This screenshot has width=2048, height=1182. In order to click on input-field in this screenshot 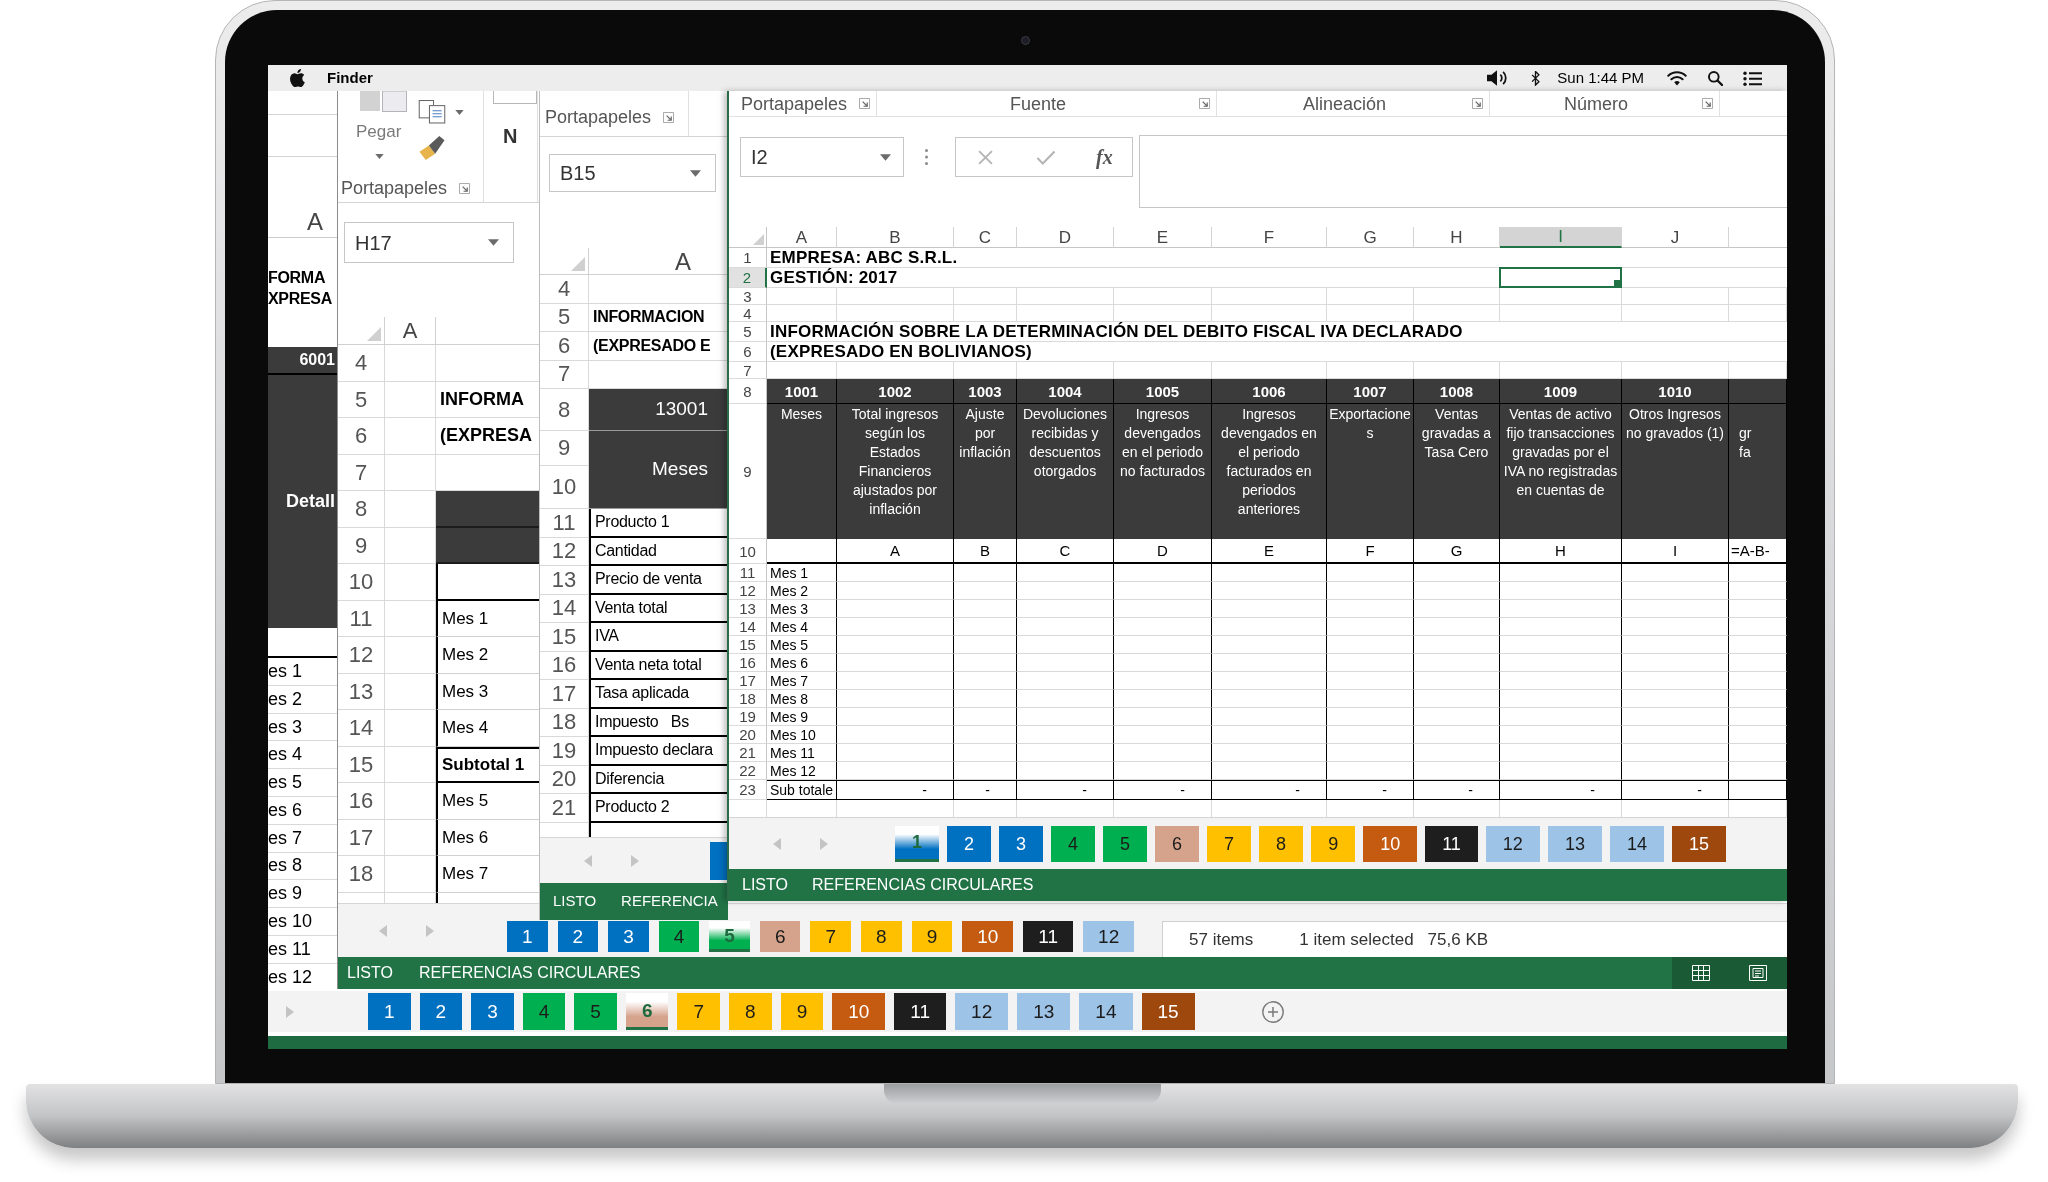, I will do `click(515, 97)`.